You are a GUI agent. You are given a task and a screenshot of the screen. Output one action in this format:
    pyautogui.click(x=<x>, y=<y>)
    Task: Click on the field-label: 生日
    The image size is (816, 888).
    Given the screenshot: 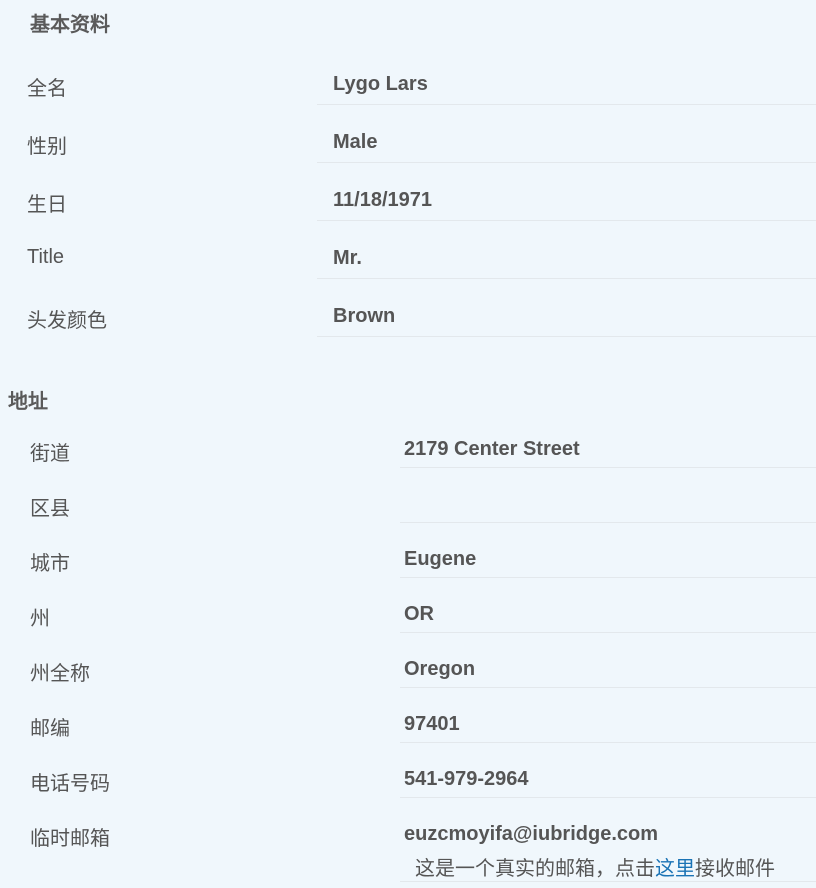 What is the action you would take?
    pyautogui.click(x=47, y=205)
    